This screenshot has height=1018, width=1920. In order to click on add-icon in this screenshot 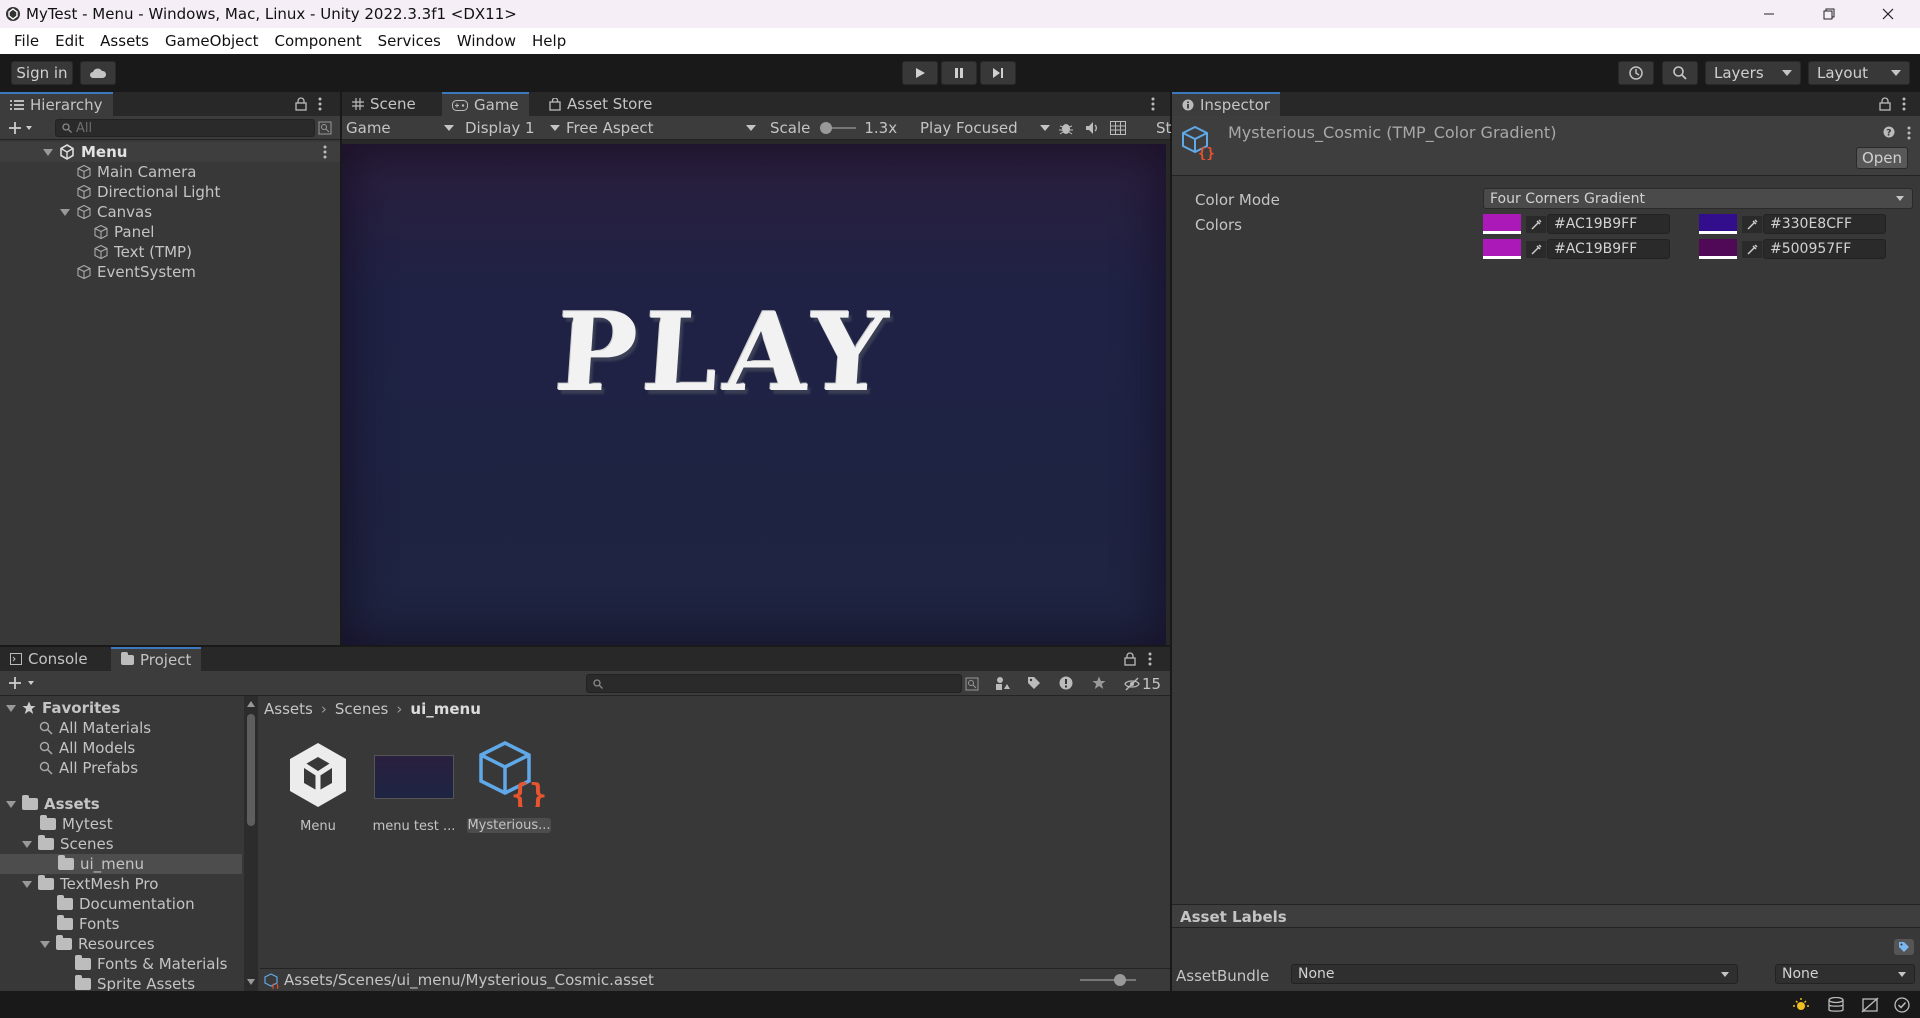, I will do `click(21, 128)`.